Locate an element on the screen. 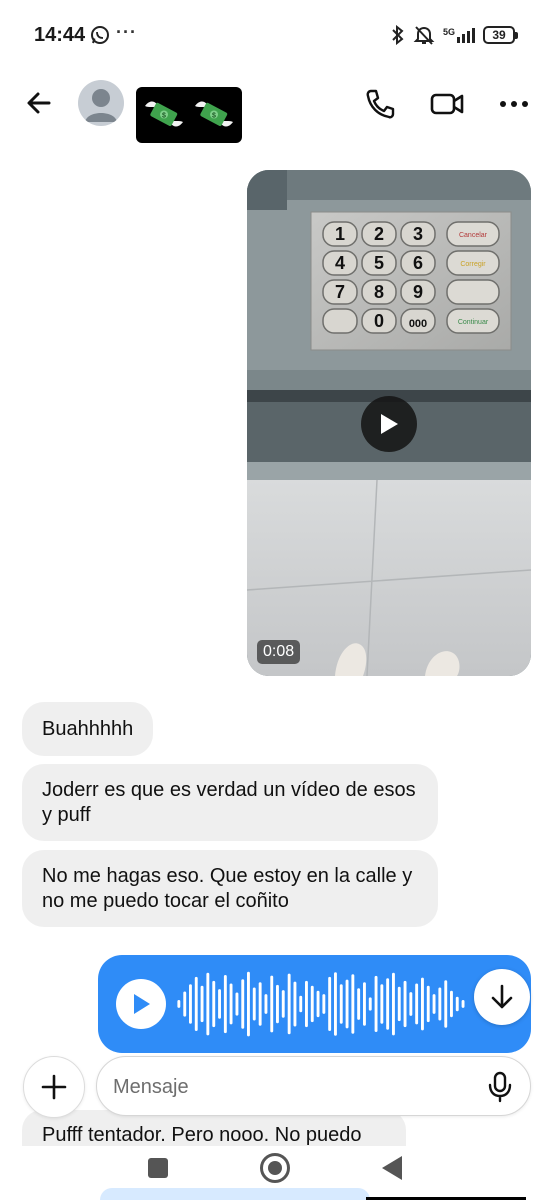  signal-icon: 5G is located at coordinates (459, 35).